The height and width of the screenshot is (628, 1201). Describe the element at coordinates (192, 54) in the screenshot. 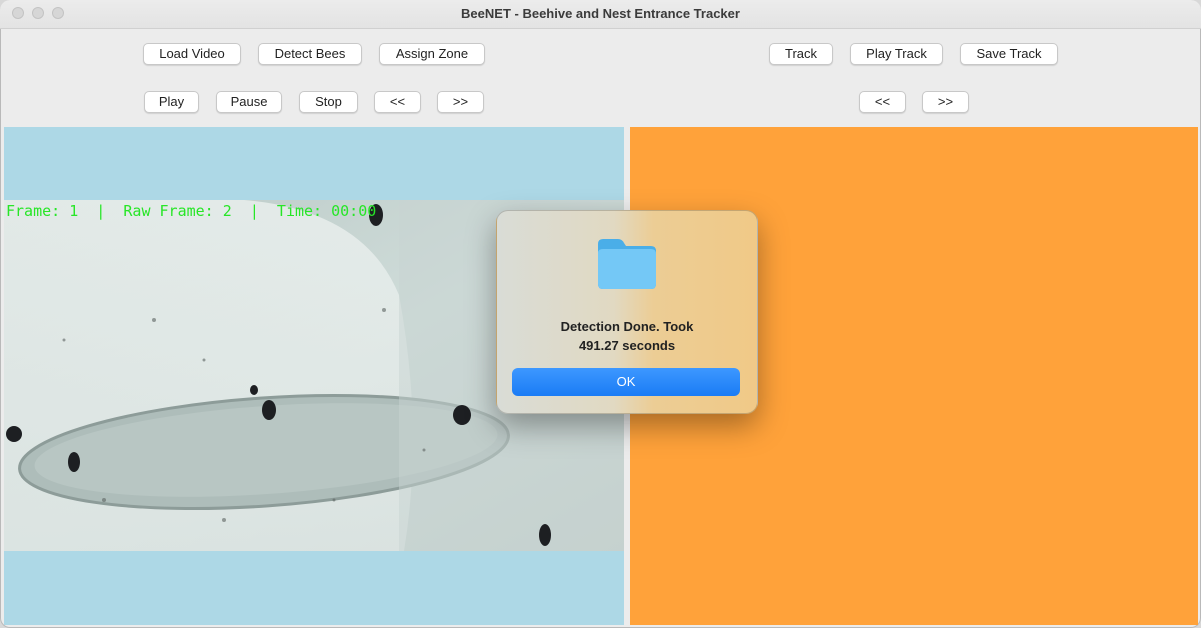

I see `load-video-button: Load Video` at that location.